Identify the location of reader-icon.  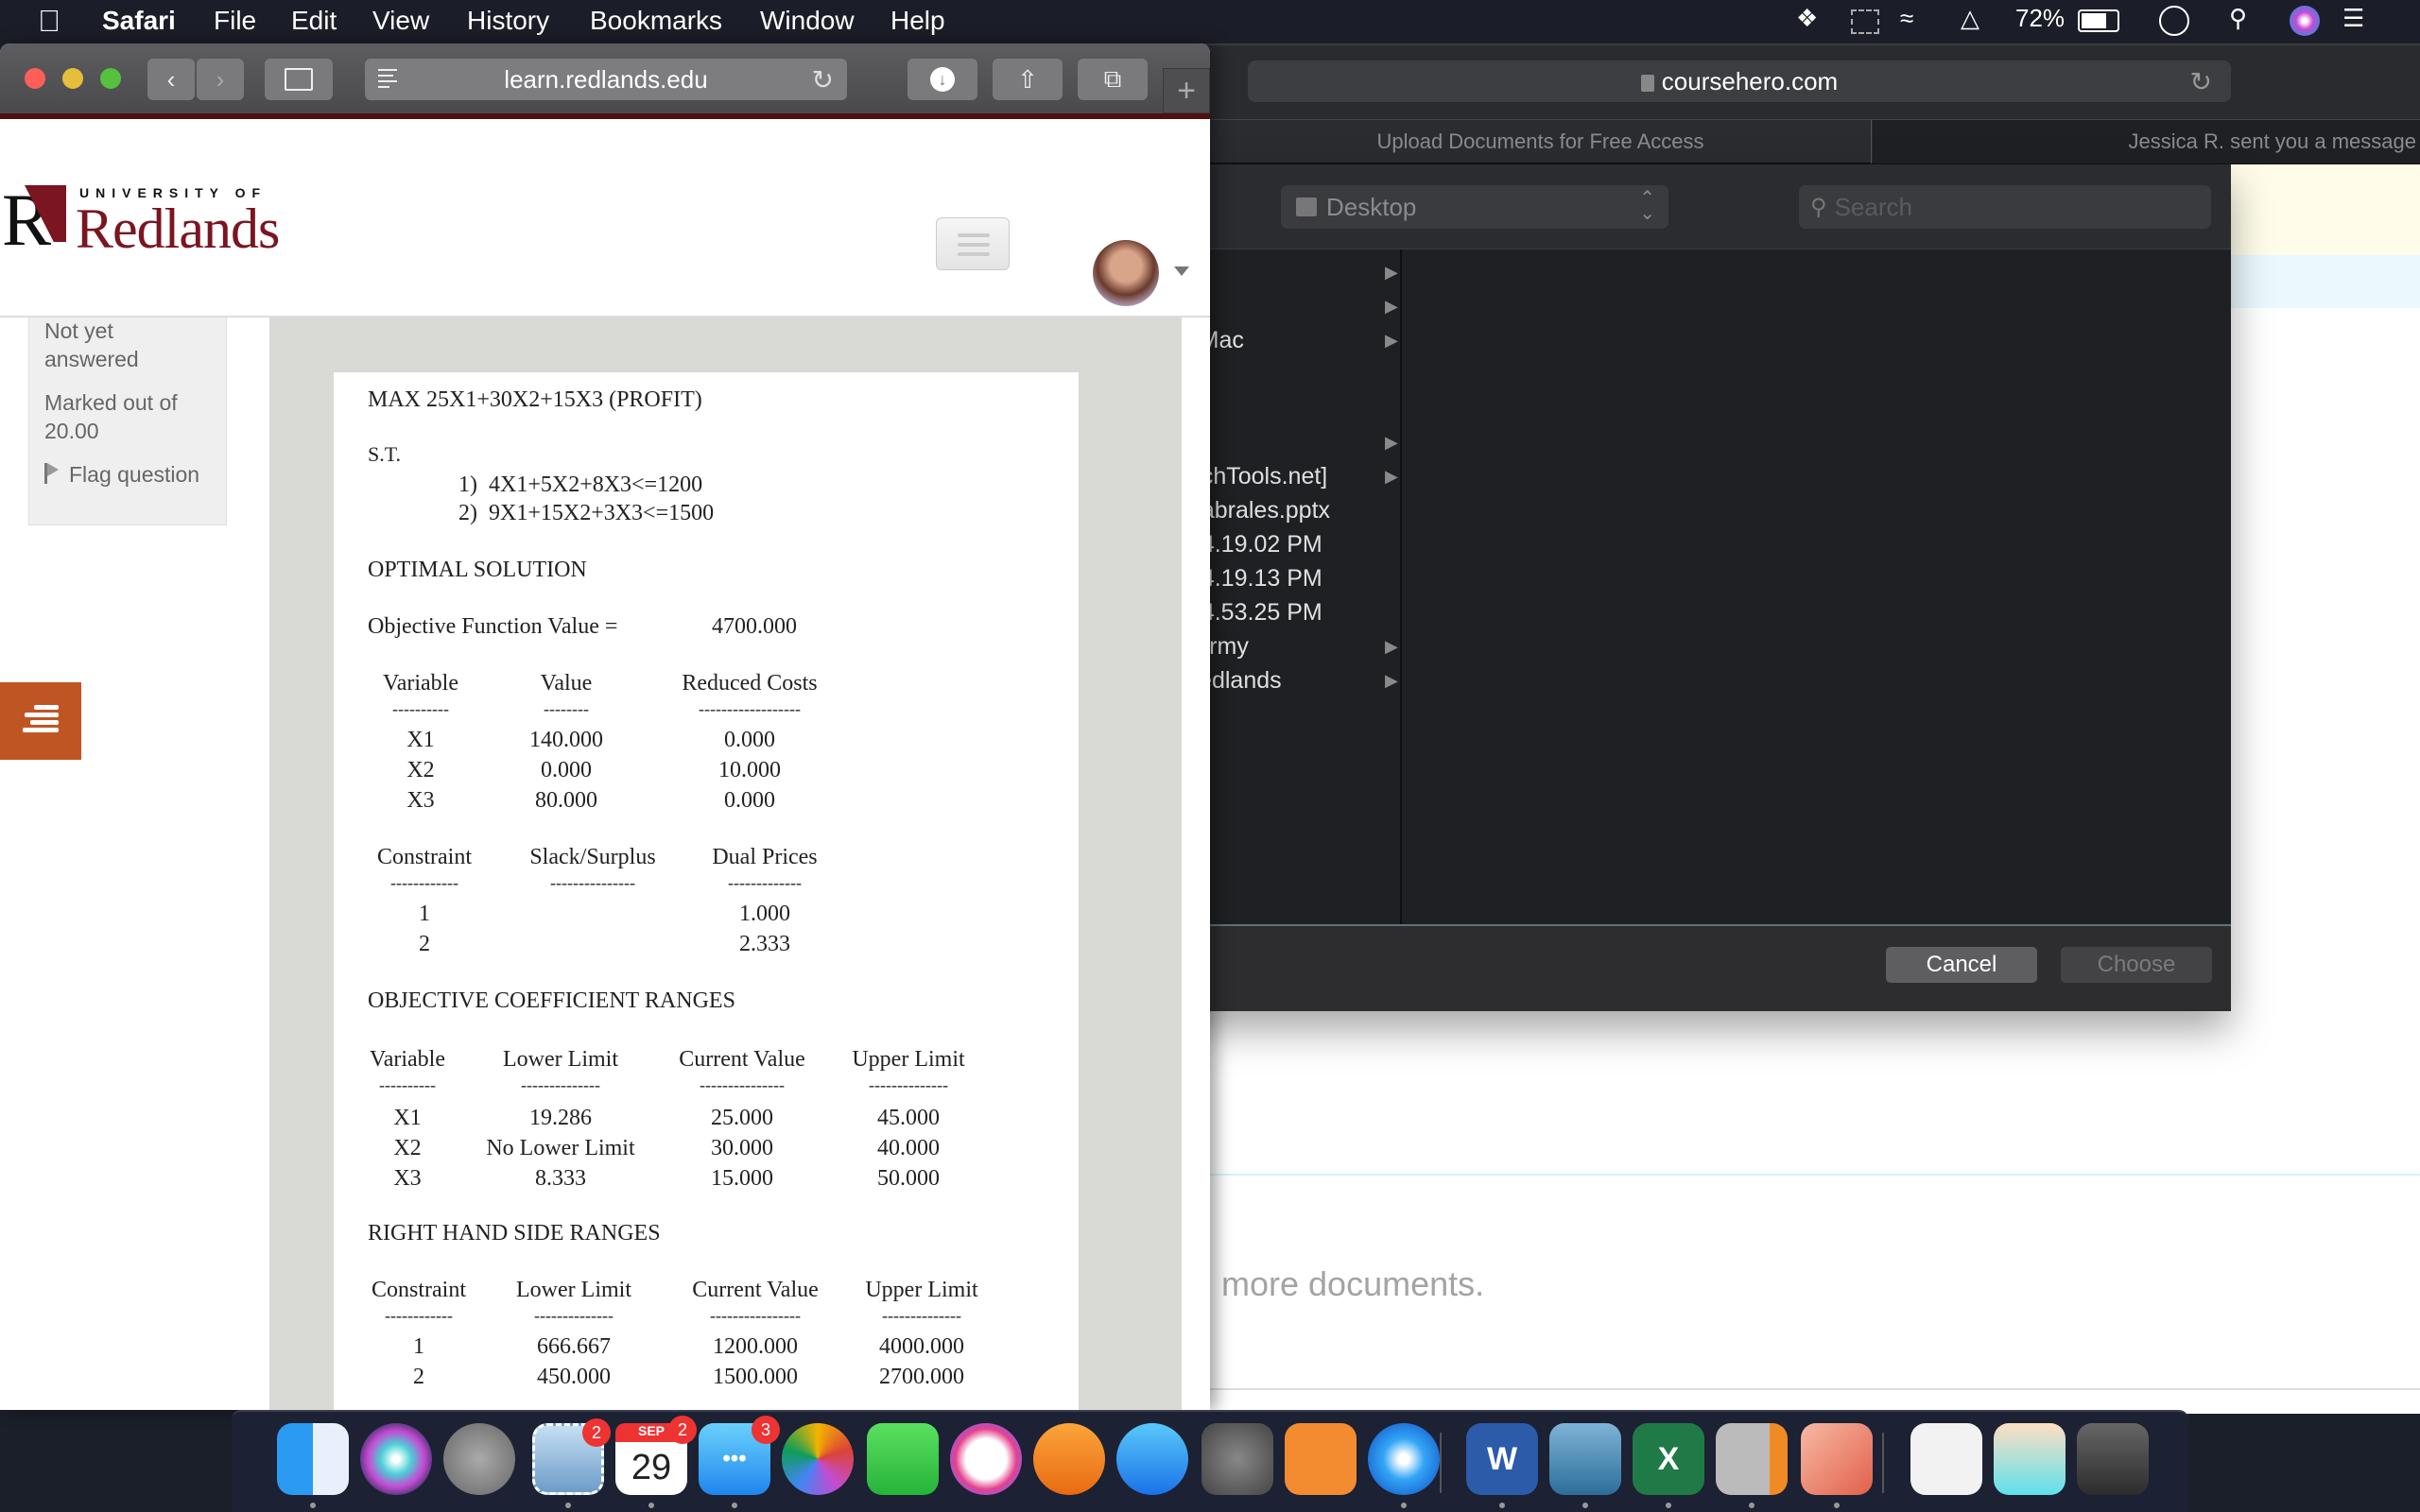
(387, 80).